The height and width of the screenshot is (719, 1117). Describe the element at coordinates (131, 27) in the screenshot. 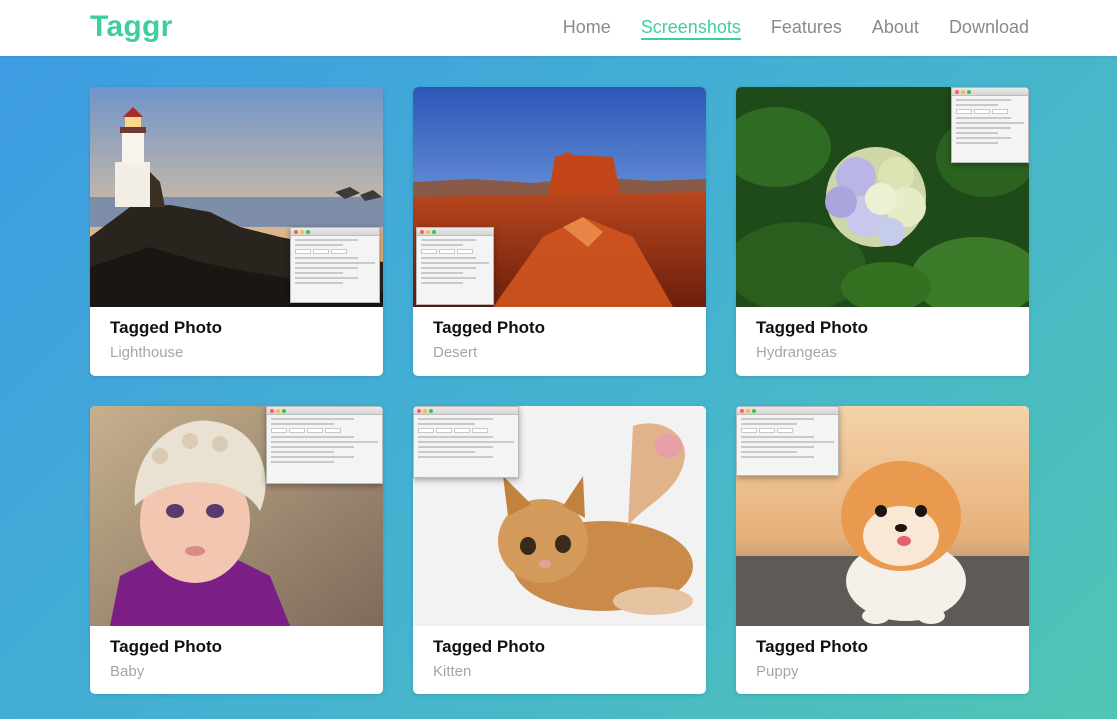

I see `brand-logo: Taggr` at that location.